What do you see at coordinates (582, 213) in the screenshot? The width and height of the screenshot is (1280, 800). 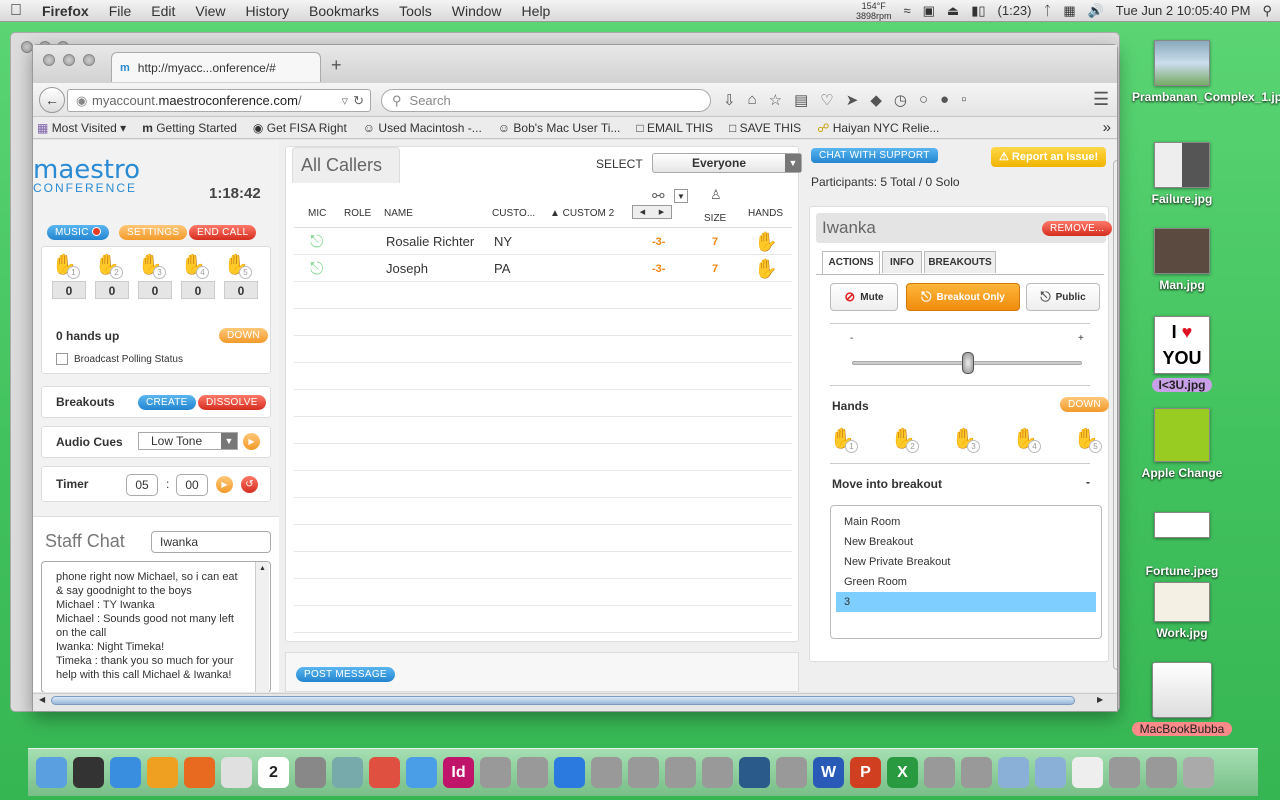 I see `col-custom2: ▲ CUSTOM 2` at bounding box center [582, 213].